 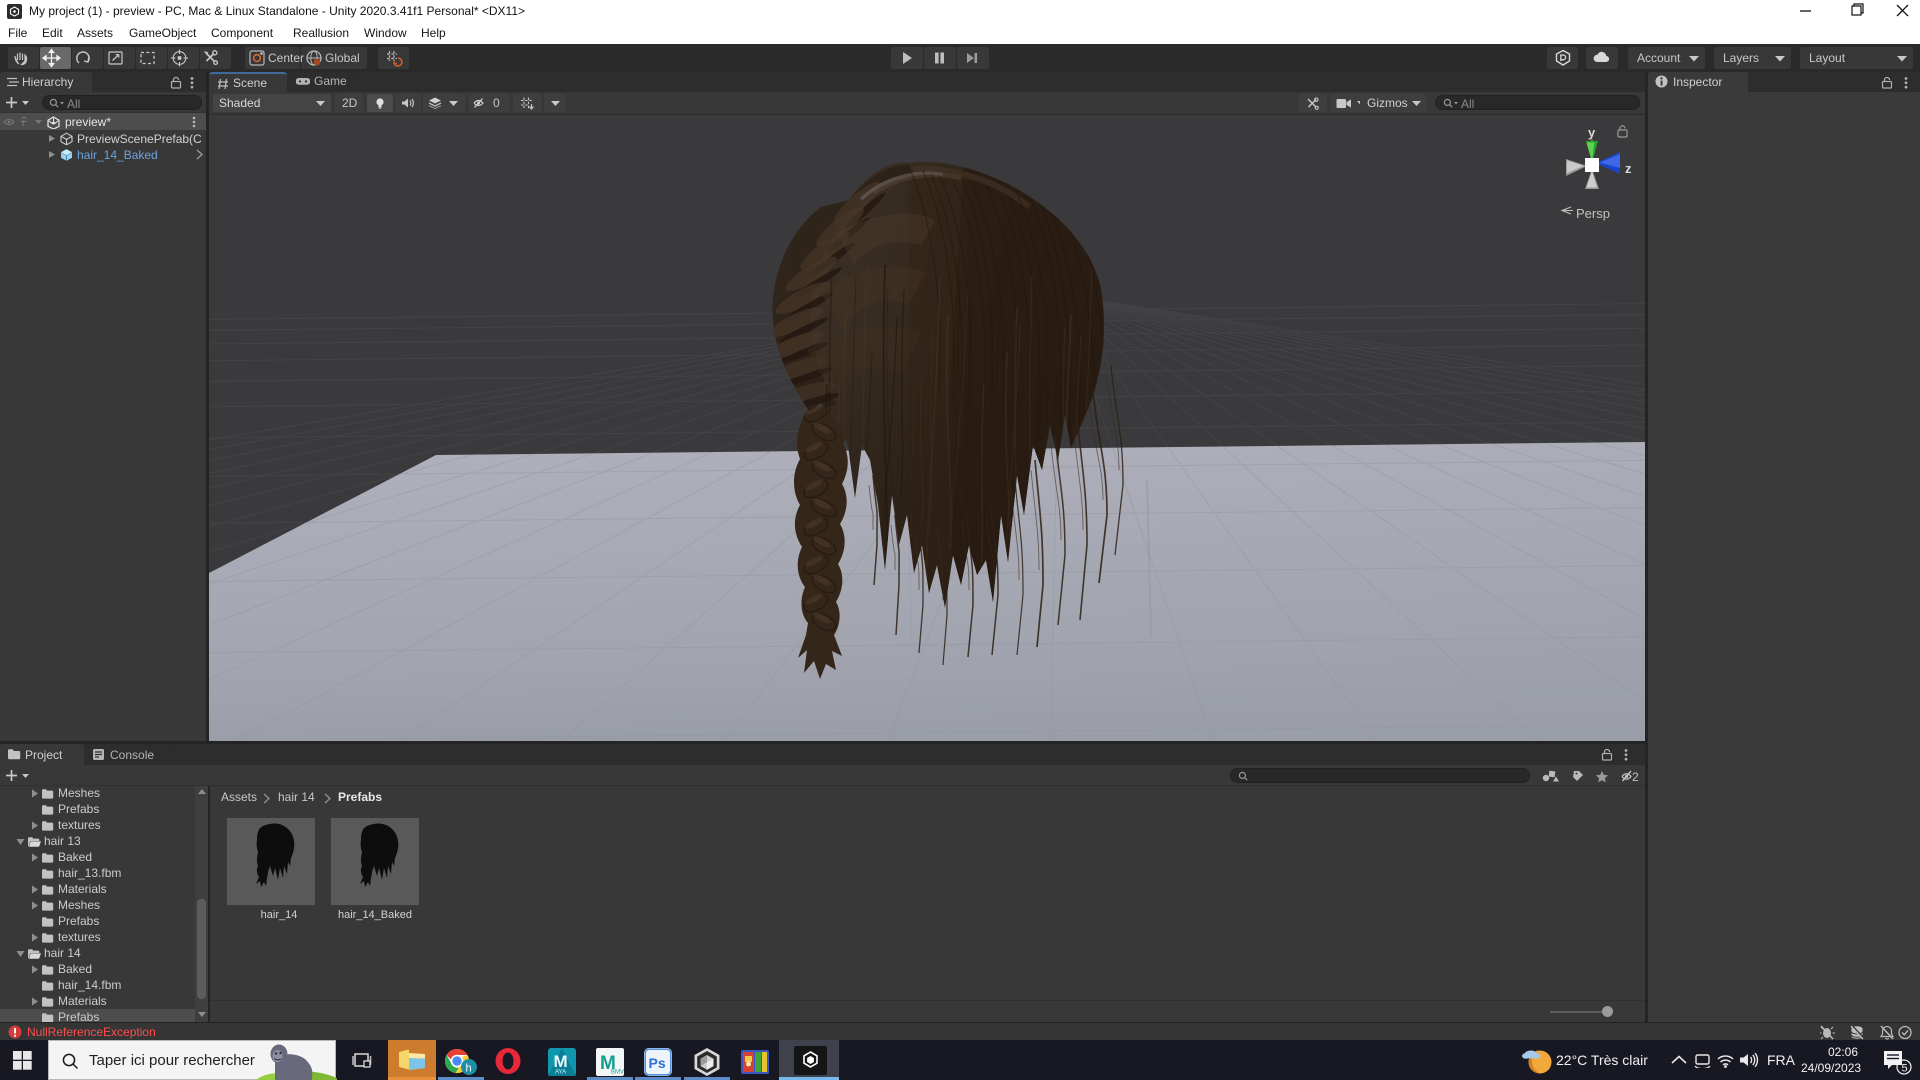 I want to click on svg-text: h, so click(x=469, y=1069).